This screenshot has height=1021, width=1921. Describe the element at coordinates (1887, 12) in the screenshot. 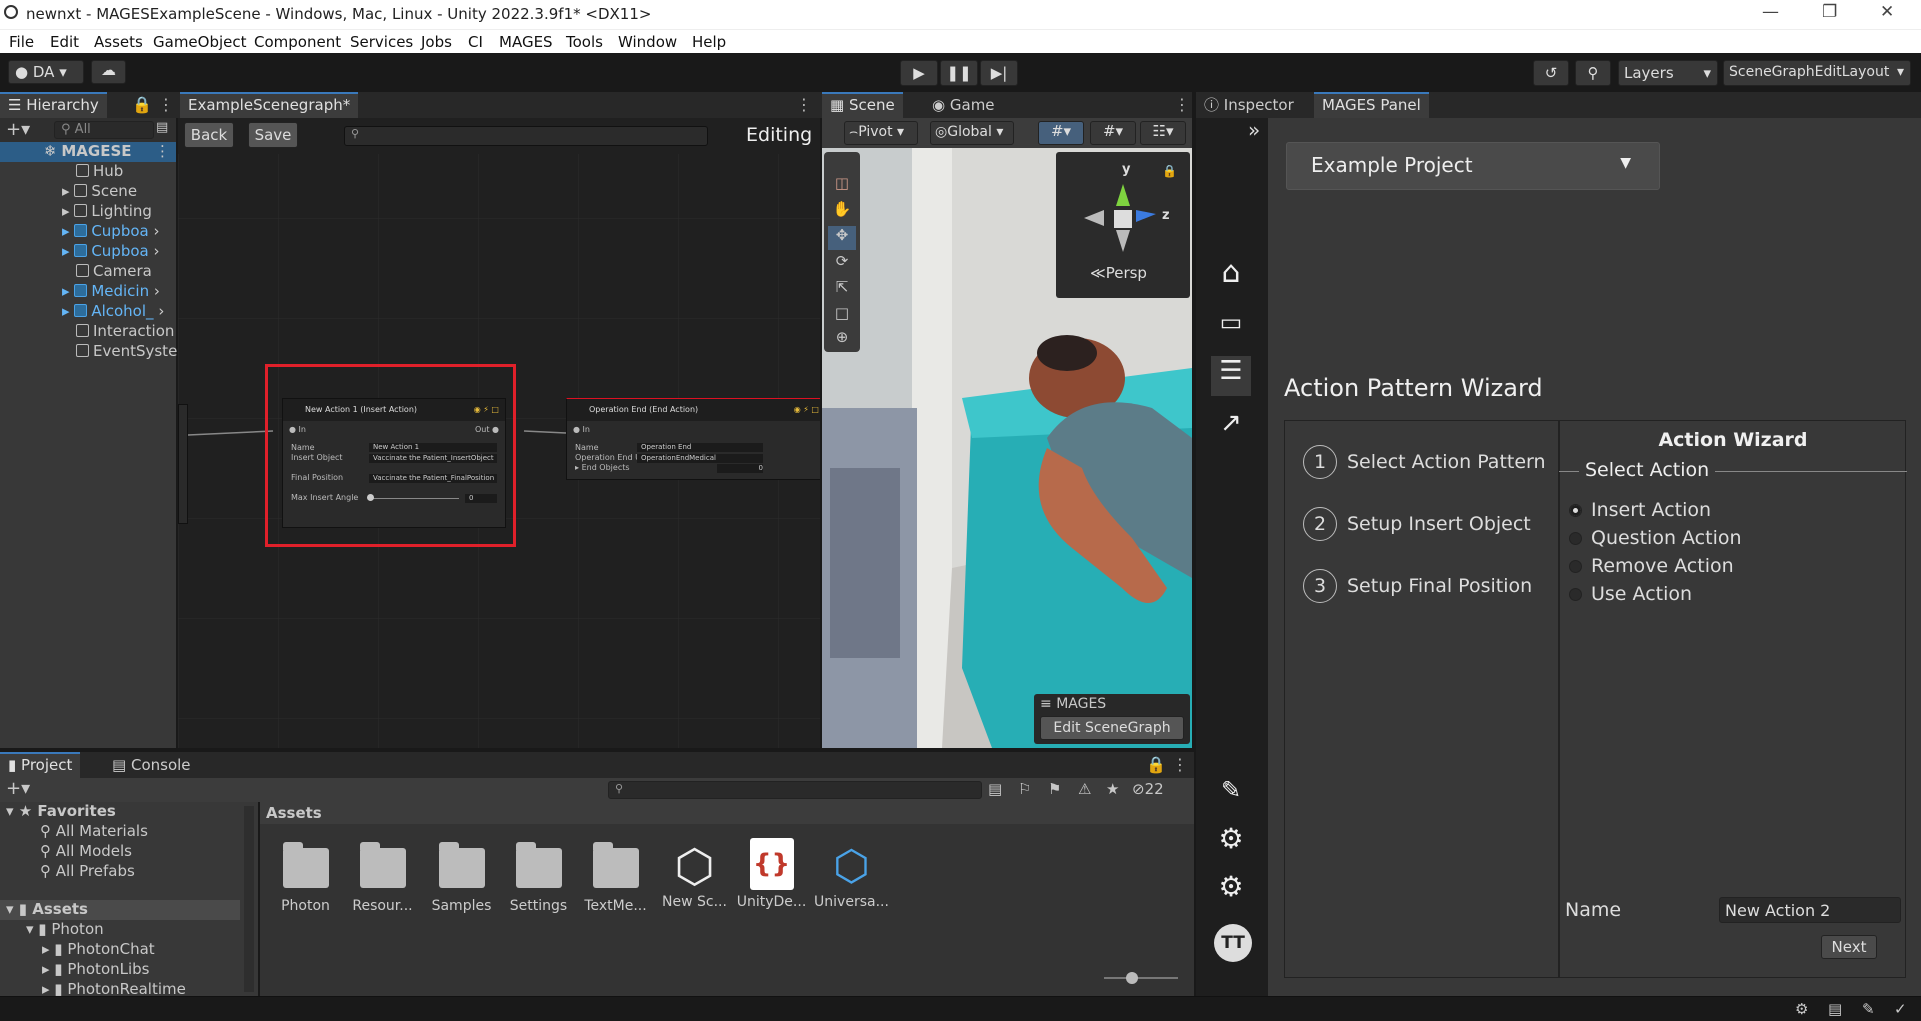

I see `close-icon: ✕` at that location.